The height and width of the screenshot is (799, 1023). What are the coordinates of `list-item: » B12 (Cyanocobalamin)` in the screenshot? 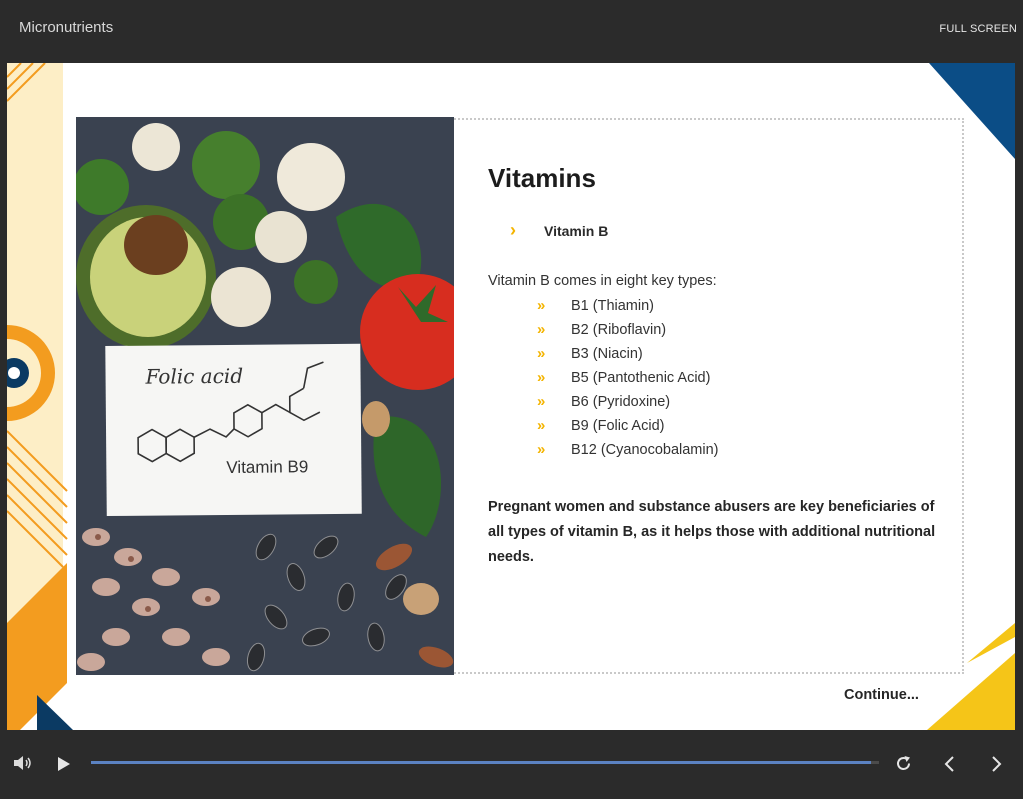 It's located at (628, 450).